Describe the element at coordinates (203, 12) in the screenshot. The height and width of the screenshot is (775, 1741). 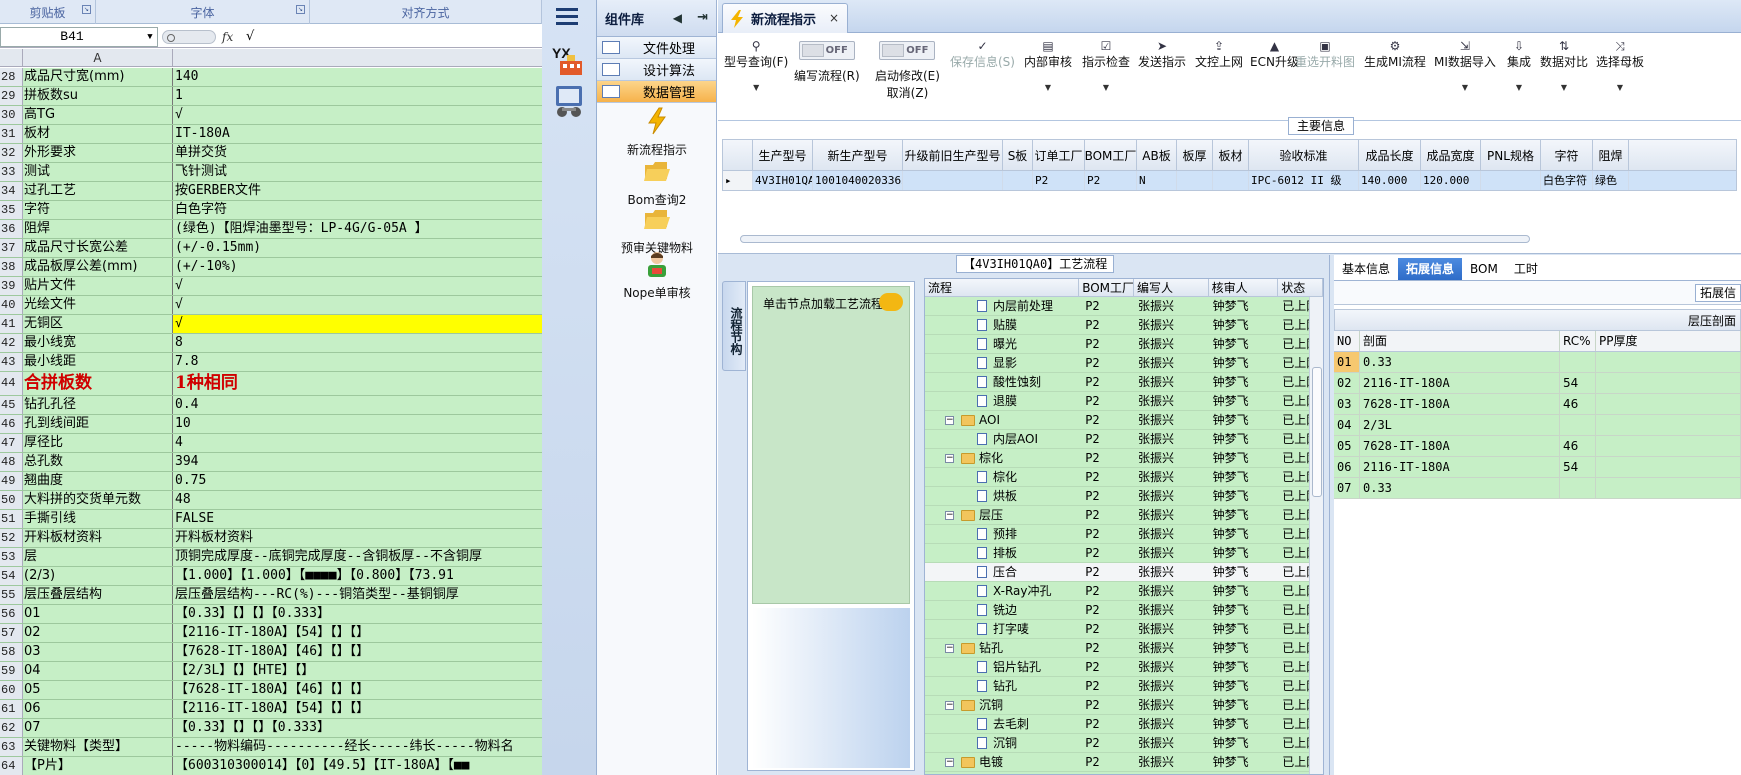
I see `ribbon-group-font: 字体 ↘` at that location.